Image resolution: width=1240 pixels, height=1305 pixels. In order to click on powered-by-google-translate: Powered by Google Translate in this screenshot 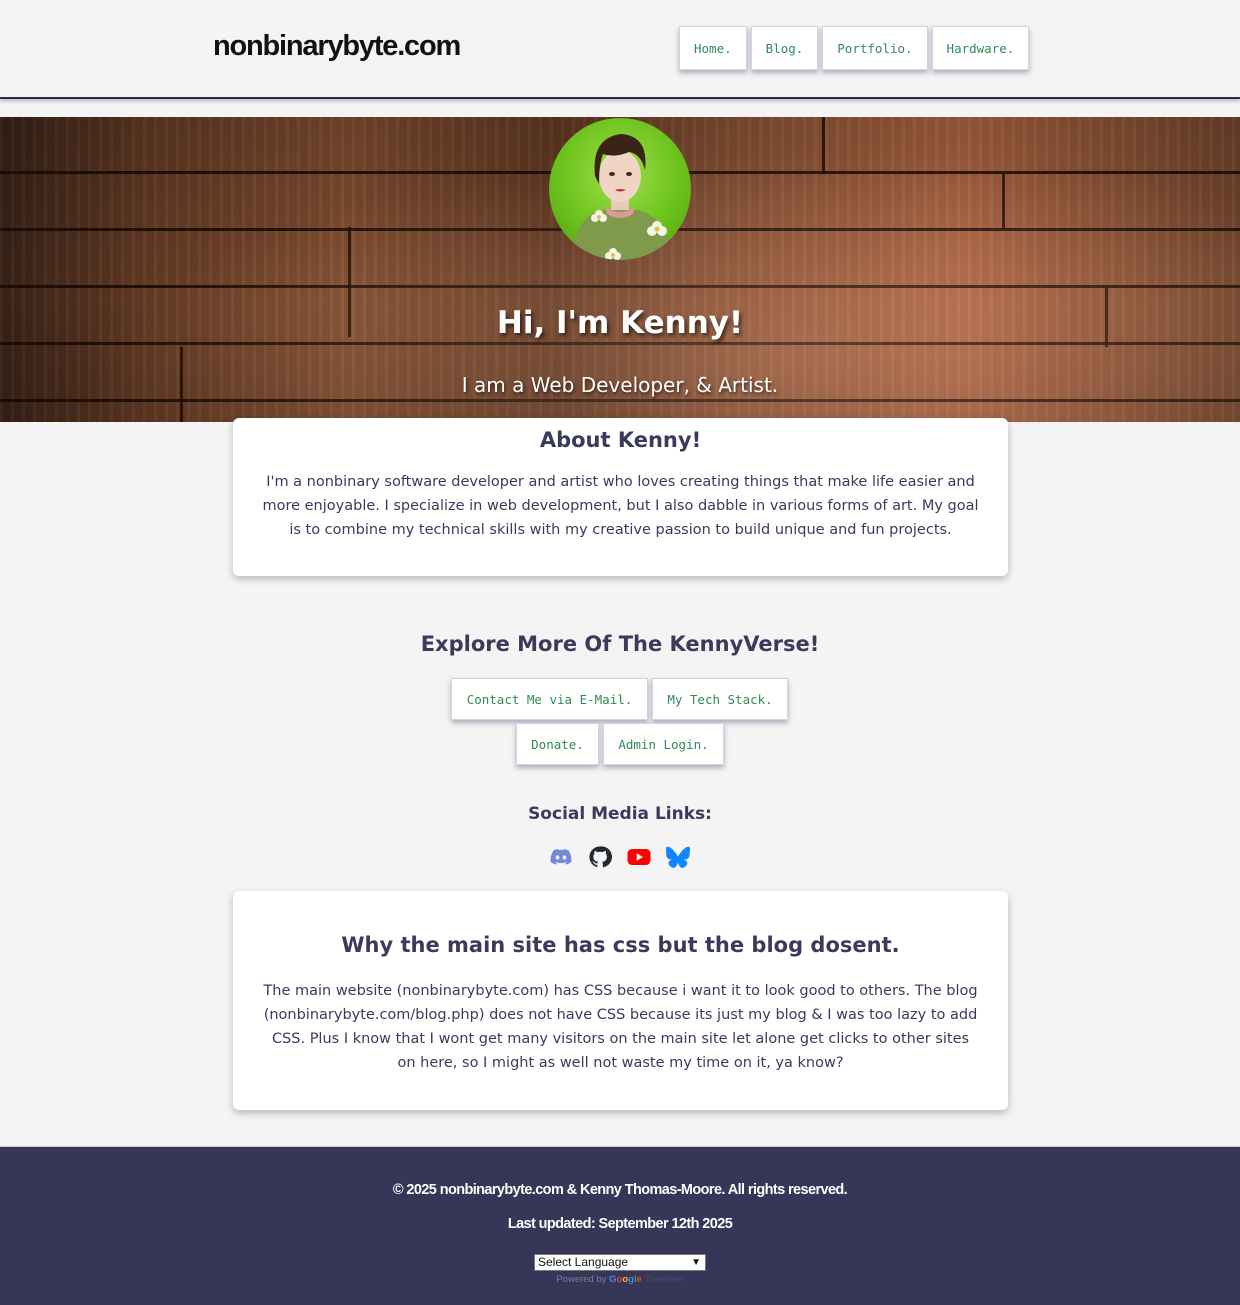, I will do `click(620, 1279)`.